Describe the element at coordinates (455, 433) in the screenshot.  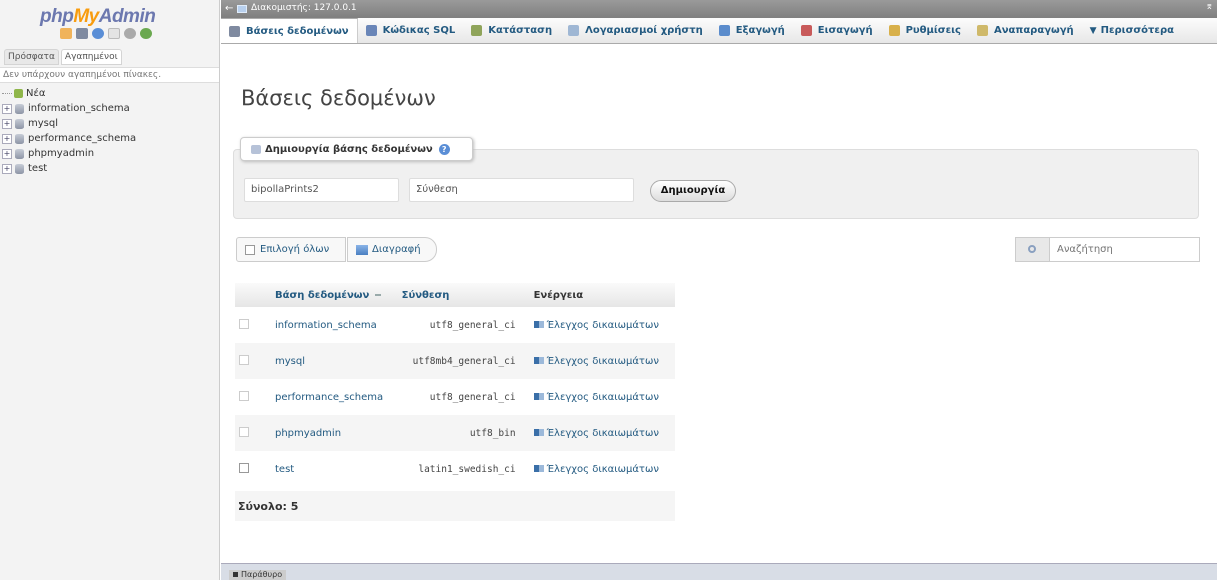
I see `table-row: phpmyadmin utf8_bin Έλεγχος δικαιωμάτων` at that location.